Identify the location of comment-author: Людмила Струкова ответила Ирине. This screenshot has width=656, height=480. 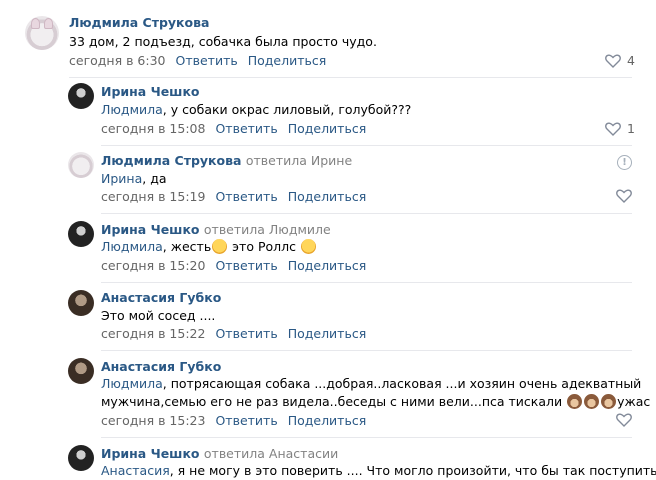
(226, 160).